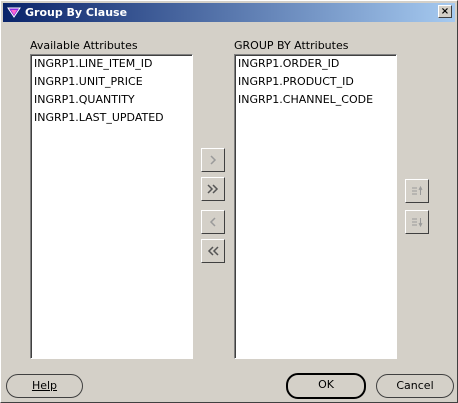 The height and width of the screenshot is (403, 458). What do you see at coordinates (111, 118) in the screenshot?
I see `list-item: INGRP1.LAST_UPDATED` at bounding box center [111, 118].